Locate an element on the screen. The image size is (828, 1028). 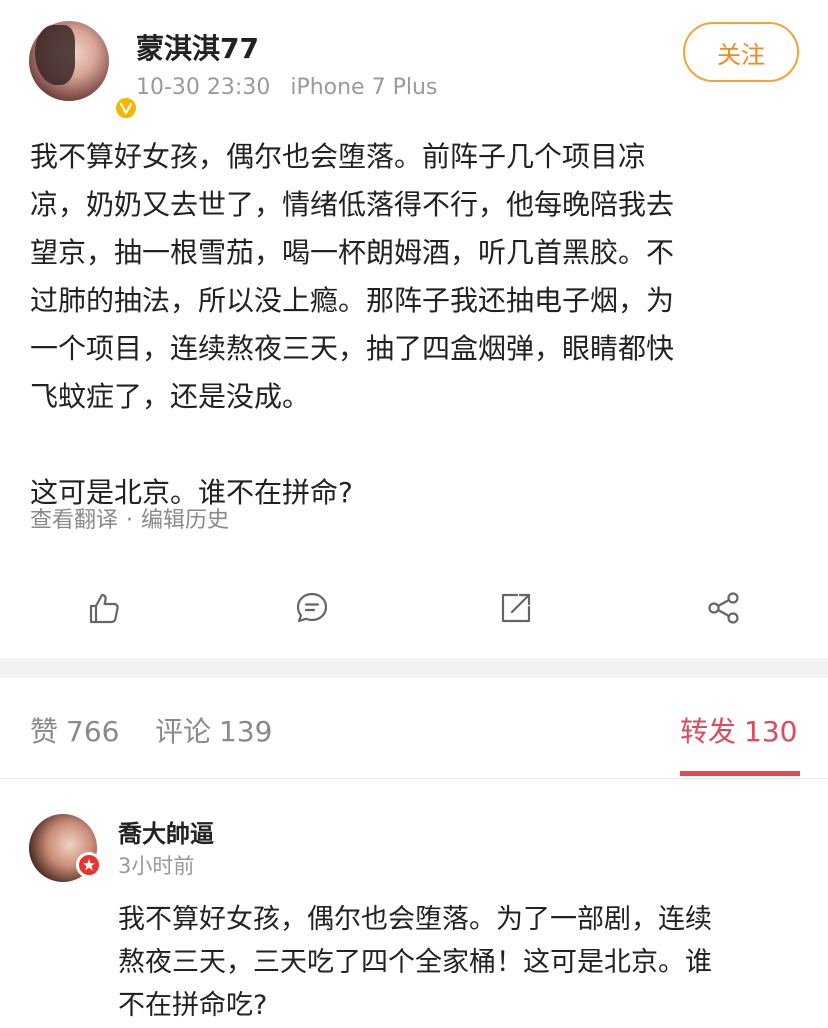
share-button is located at coordinates (724, 610).